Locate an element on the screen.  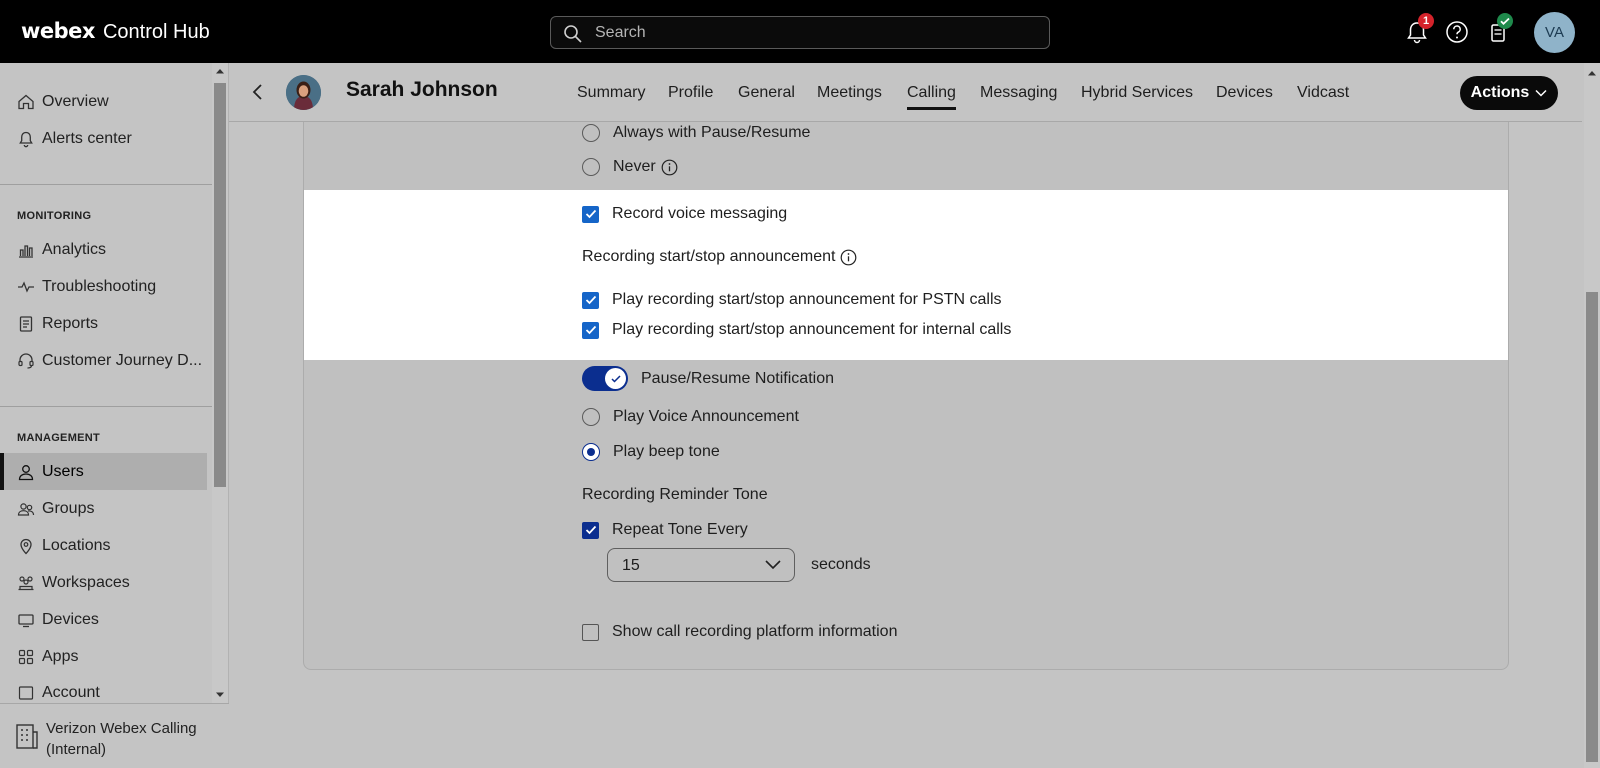
pulse-icon is located at coordinates (26, 286).